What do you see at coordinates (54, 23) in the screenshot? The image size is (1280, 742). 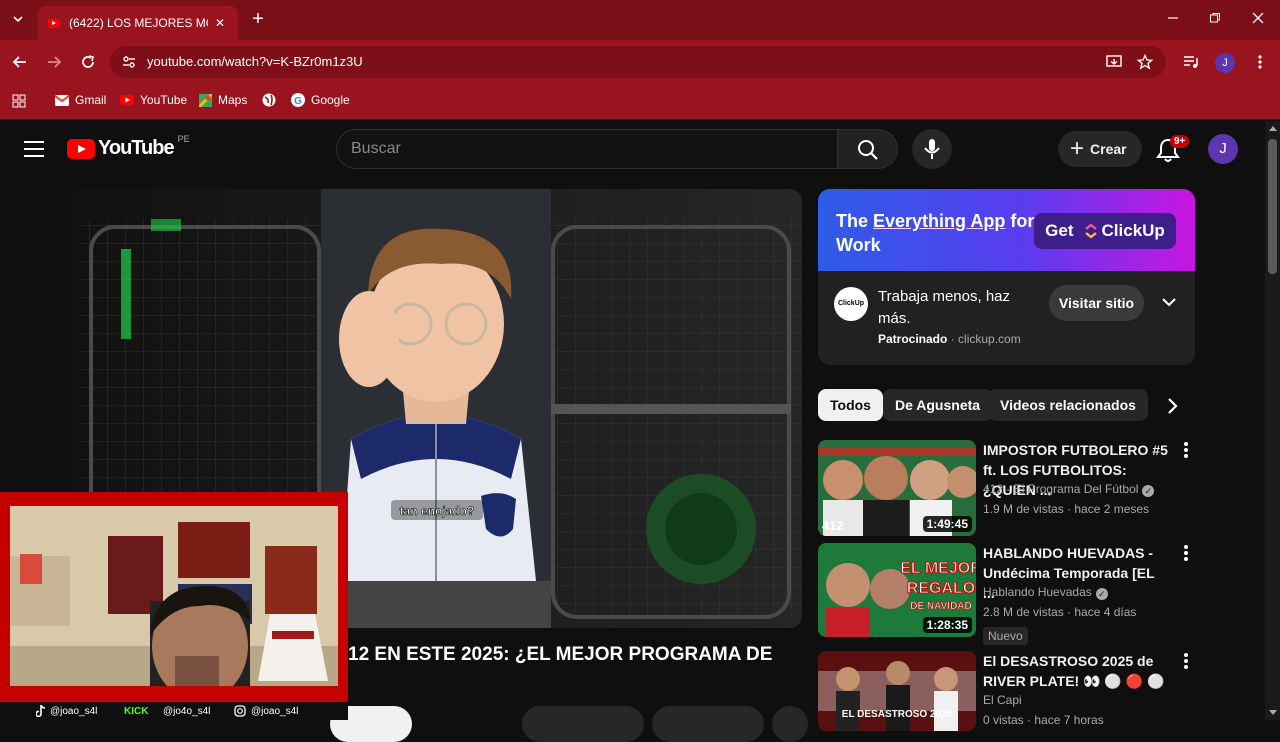 I see `youtube-favicon-icon` at bounding box center [54, 23].